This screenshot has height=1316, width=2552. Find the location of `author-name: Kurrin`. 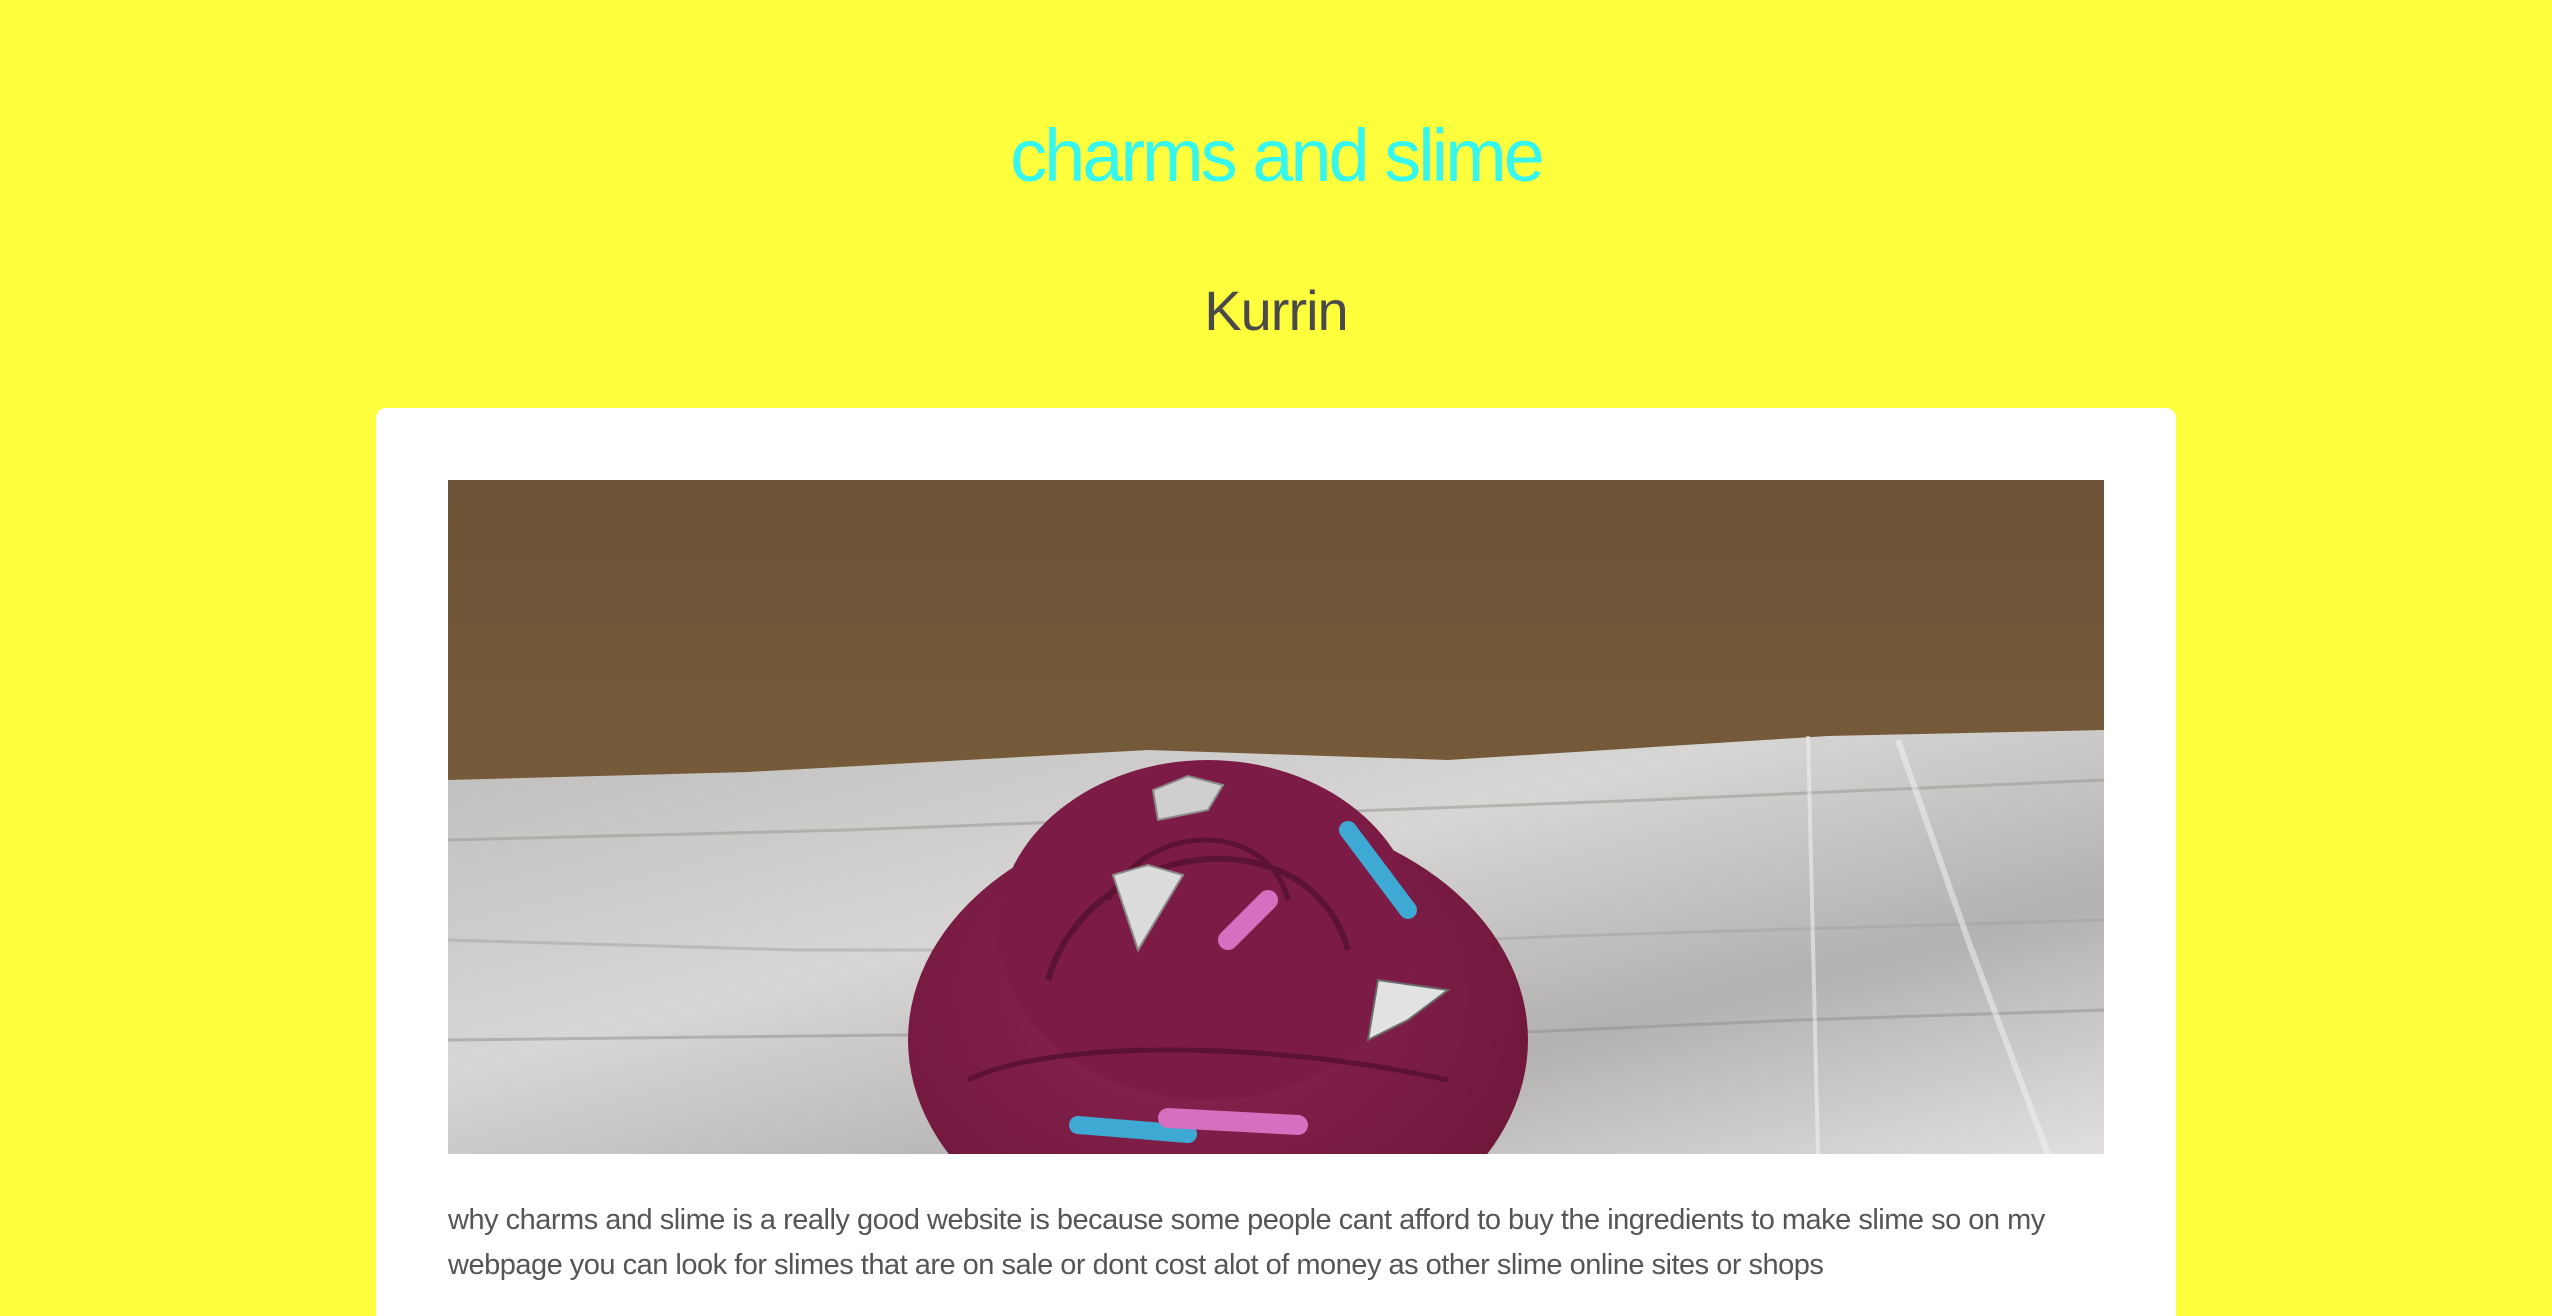

author-name: Kurrin is located at coordinates (1276, 310).